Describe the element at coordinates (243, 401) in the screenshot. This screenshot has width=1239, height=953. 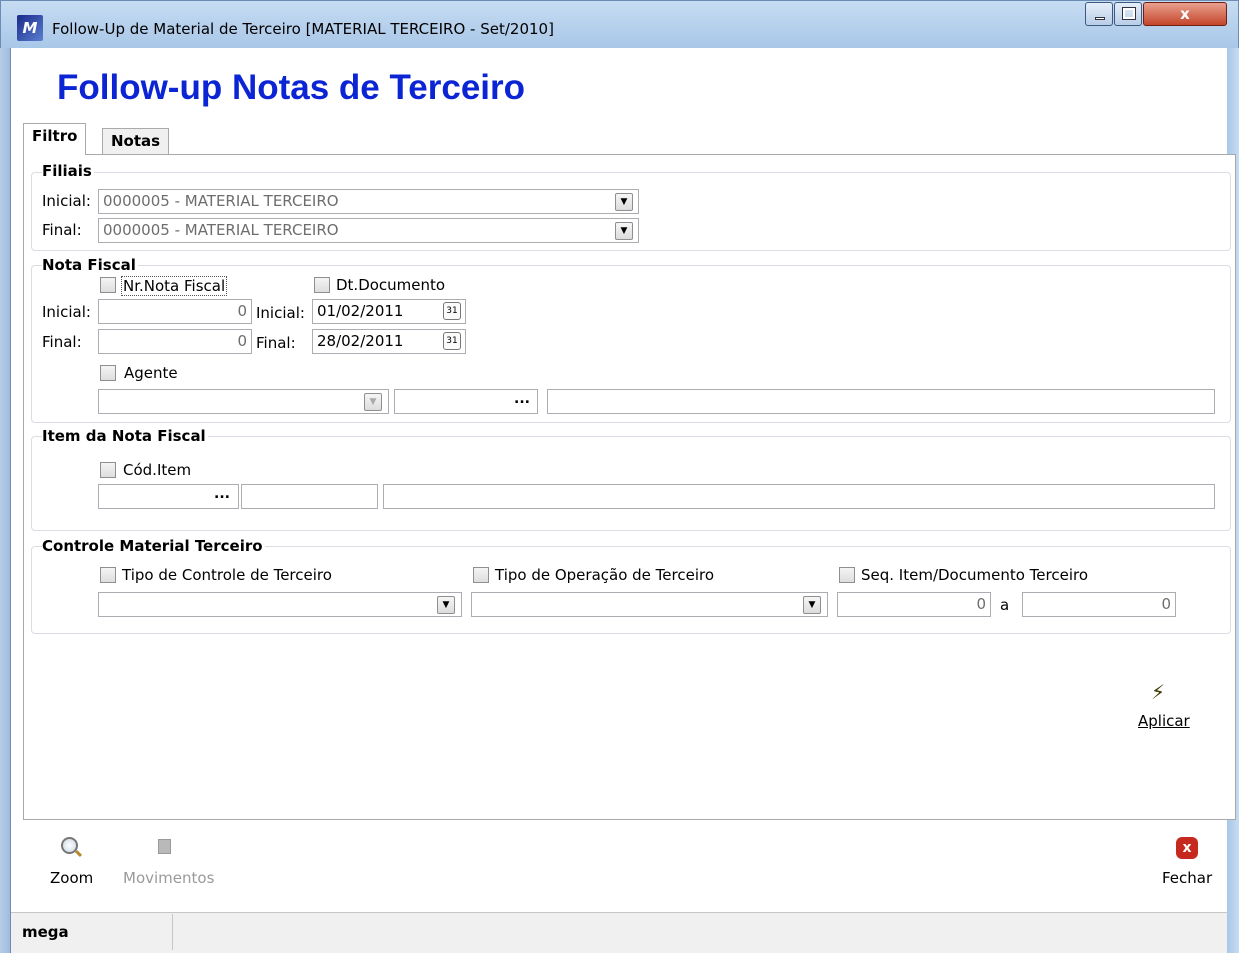
I see `agente-type-select` at that location.